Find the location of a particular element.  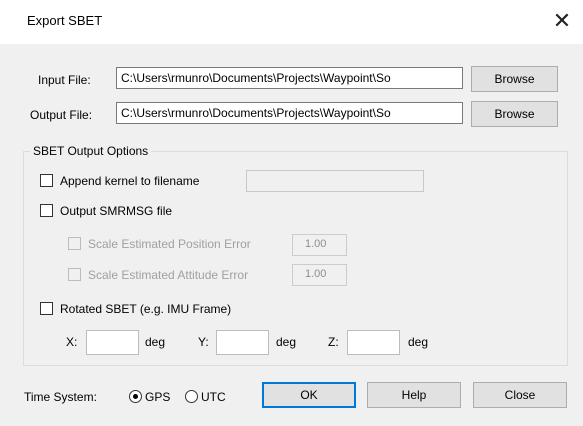

x-rotation-field is located at coordinates (112, 342).